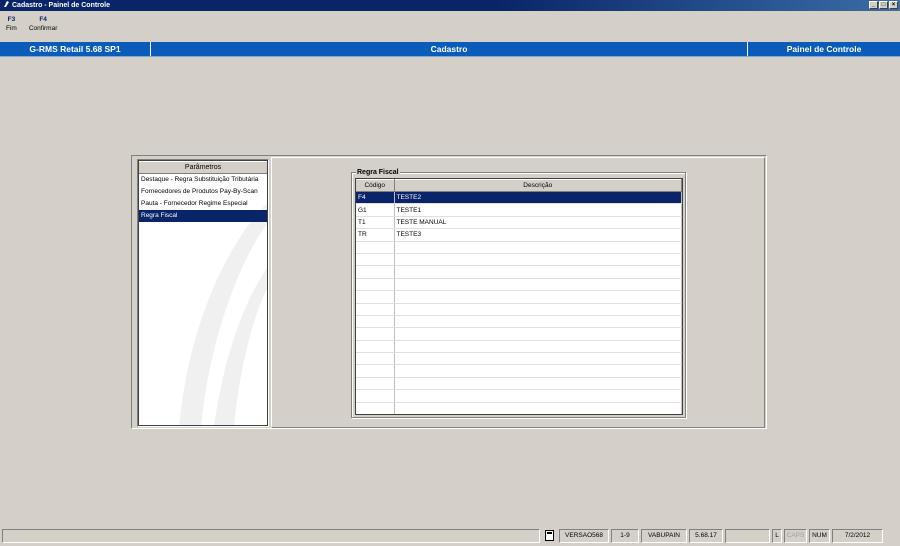 This screenshot has width=900, height=546. What do you see at coordinates (538, 198) in the screenshot?
I see `cell-descricao: TESTE2` at bounding box center [538, 198].